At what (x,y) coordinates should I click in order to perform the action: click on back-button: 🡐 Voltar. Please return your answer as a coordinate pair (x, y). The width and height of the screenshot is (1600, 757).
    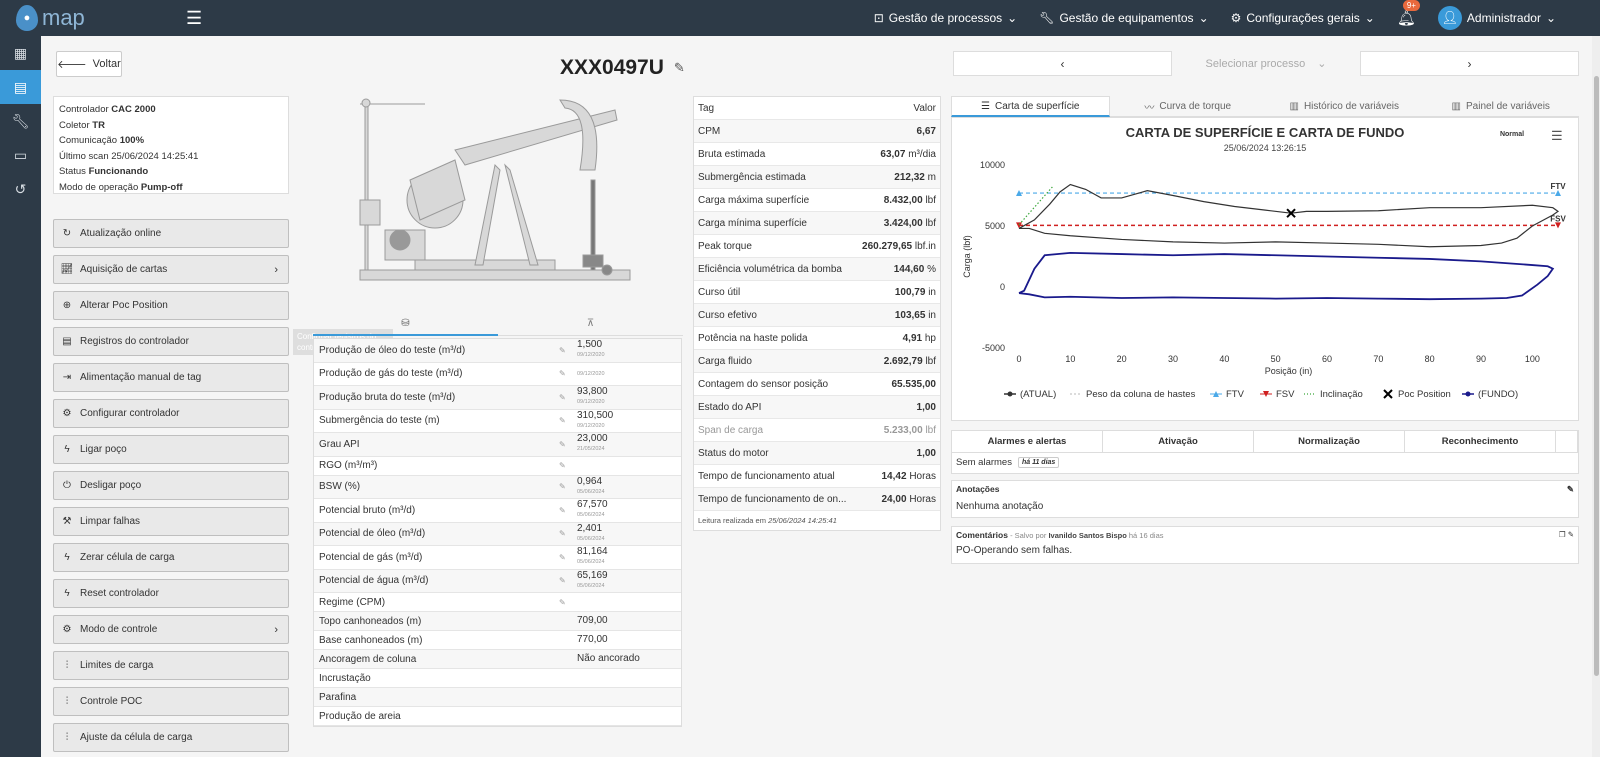
    Looking at the image, I should click on (89, 64).